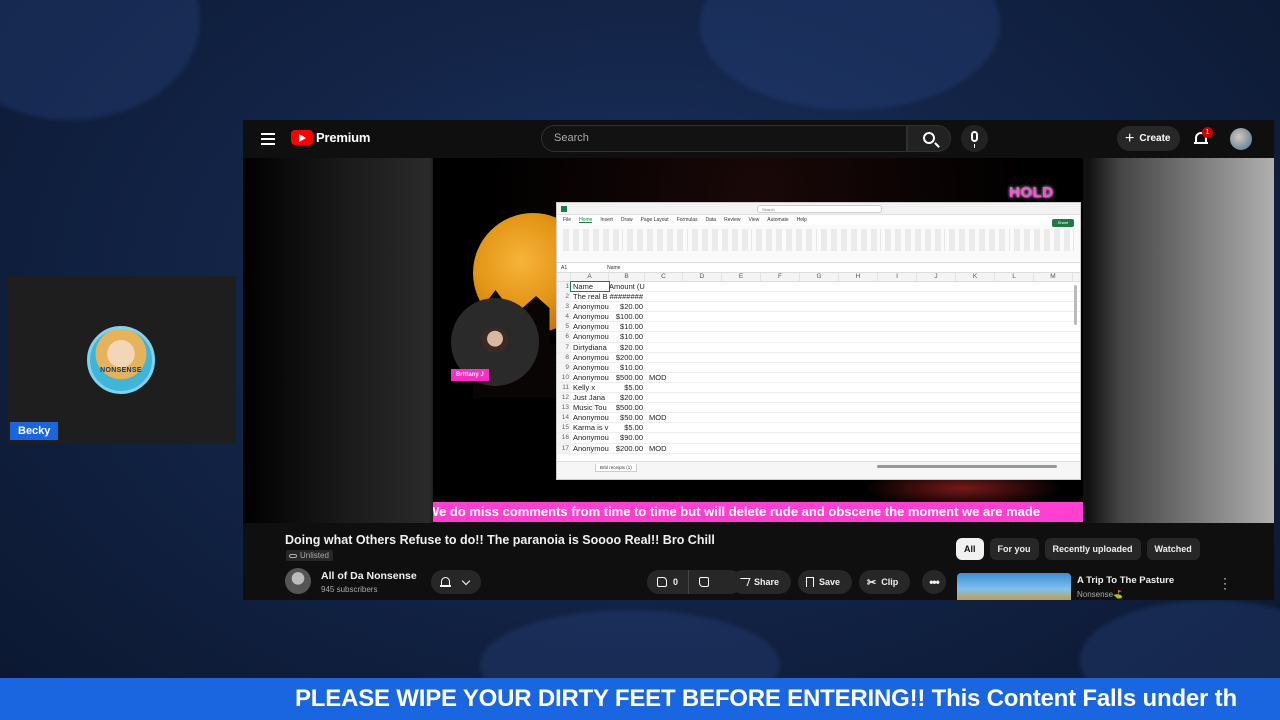 The width and height of the screenshot is (1280, 720). I want to click on like-count: 0, so click(676, 582).